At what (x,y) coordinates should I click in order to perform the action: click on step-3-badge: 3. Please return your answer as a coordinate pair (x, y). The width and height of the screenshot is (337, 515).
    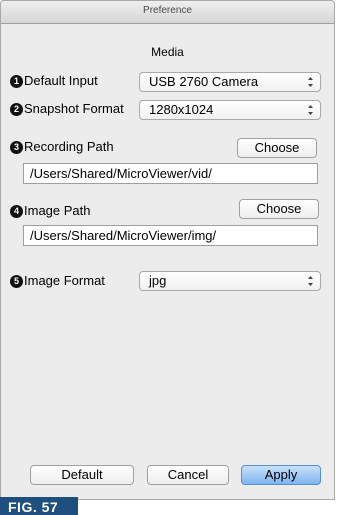
    Looking at the image, I should click on (16, 147).